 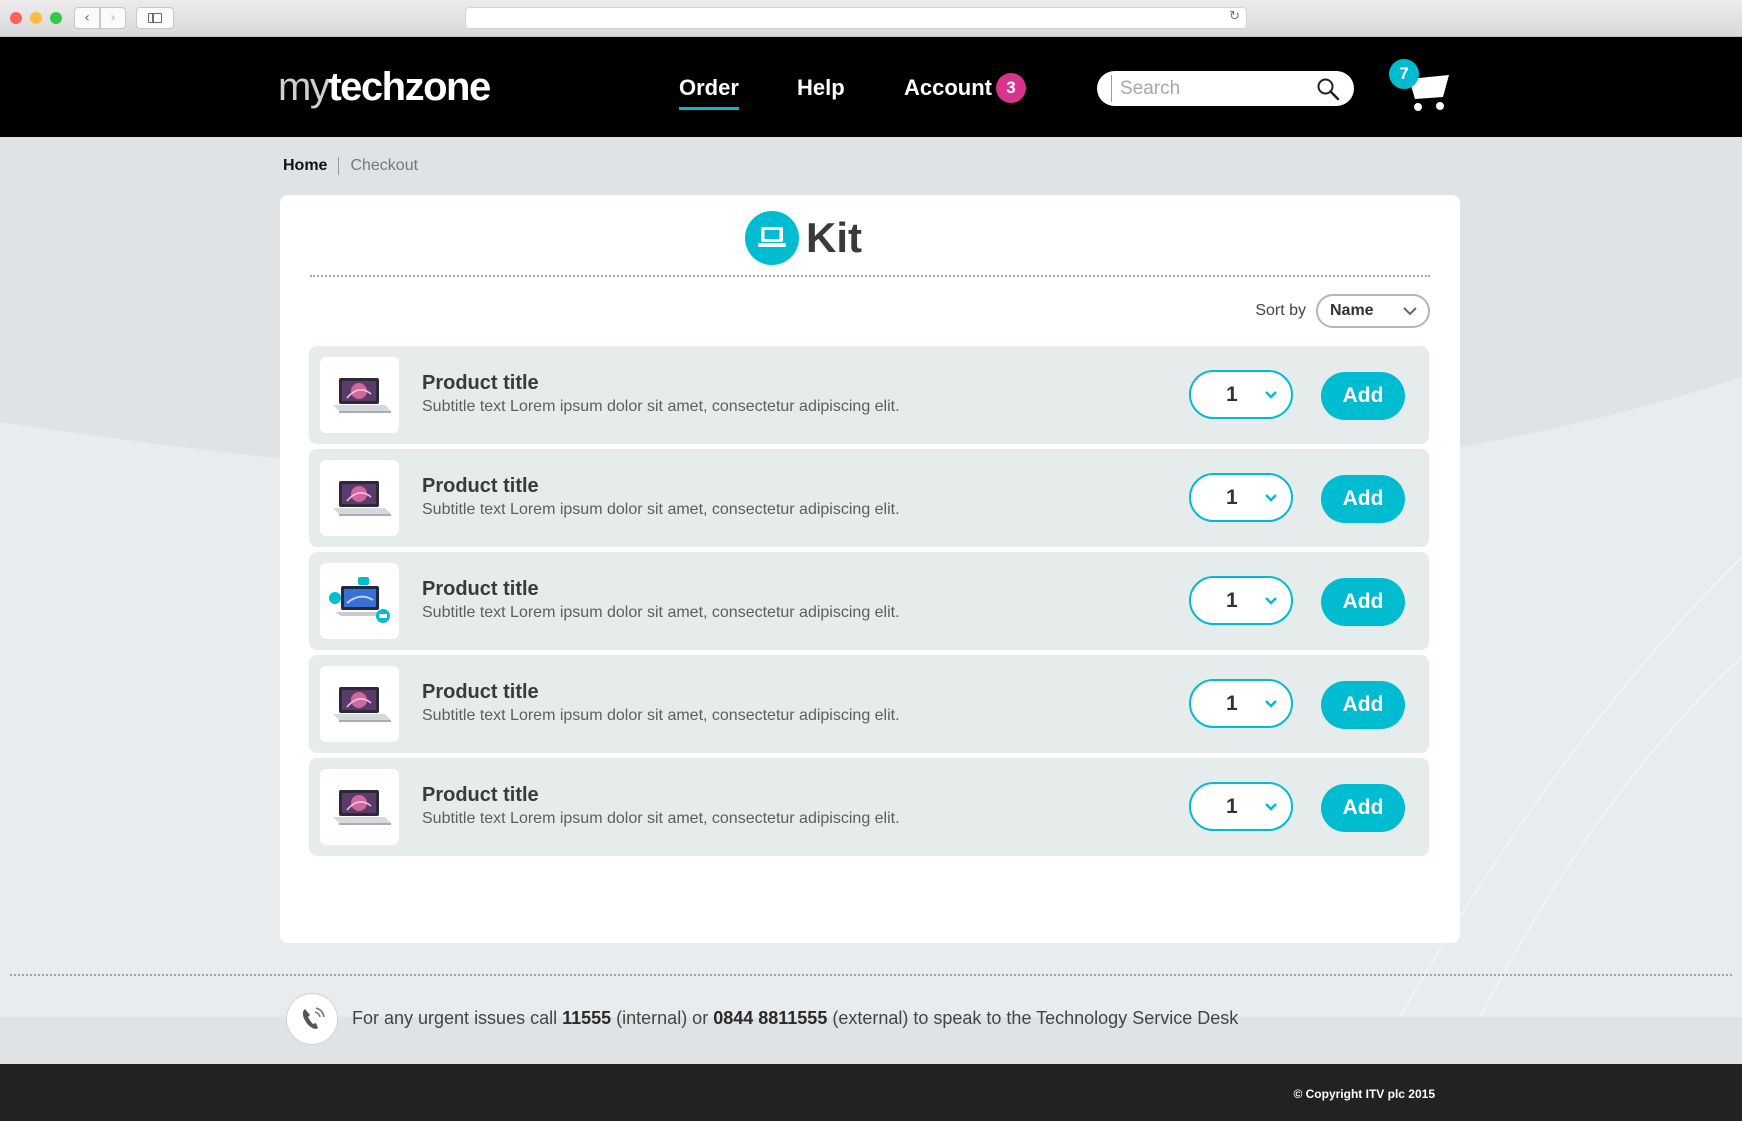 I want to click on sidebar-icon, so click(x=155, y=18).